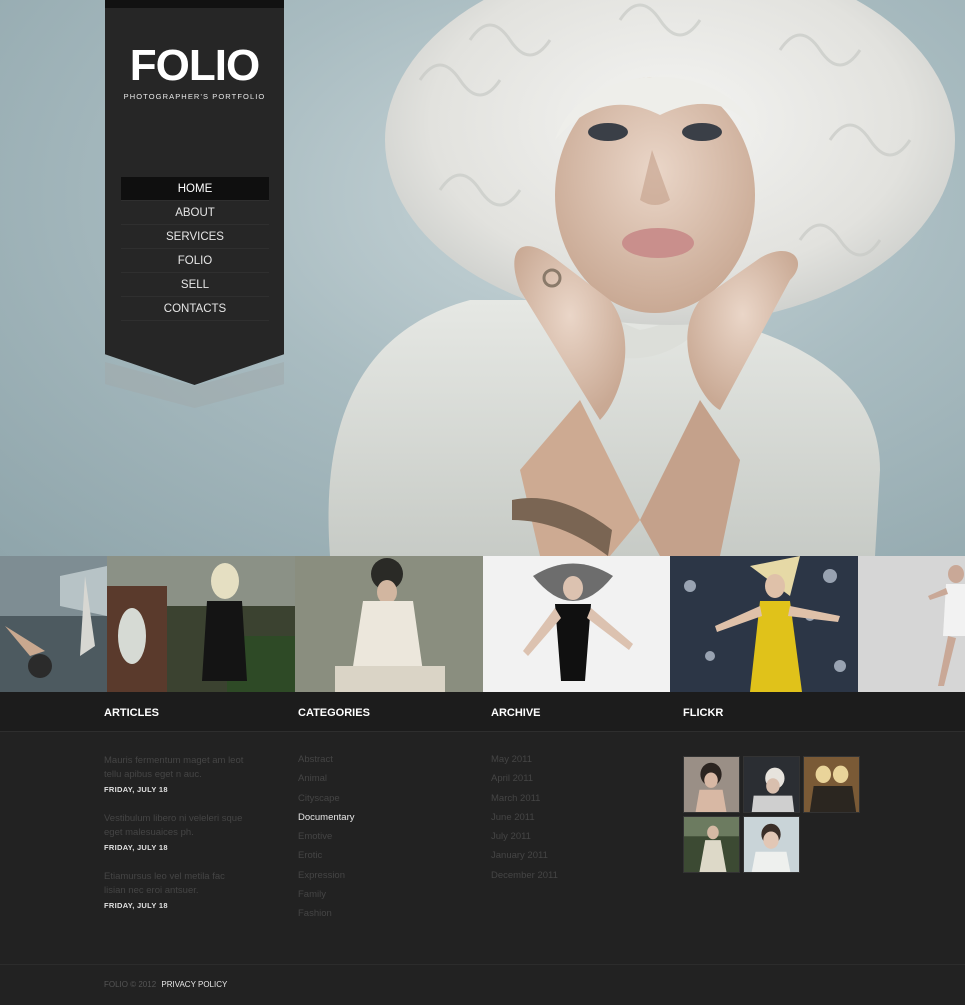 This screenshot has height=1005, width=965. I want to click on copyright: FOLIO © 2012 PRIVACY POLICY, so click(166, 984).